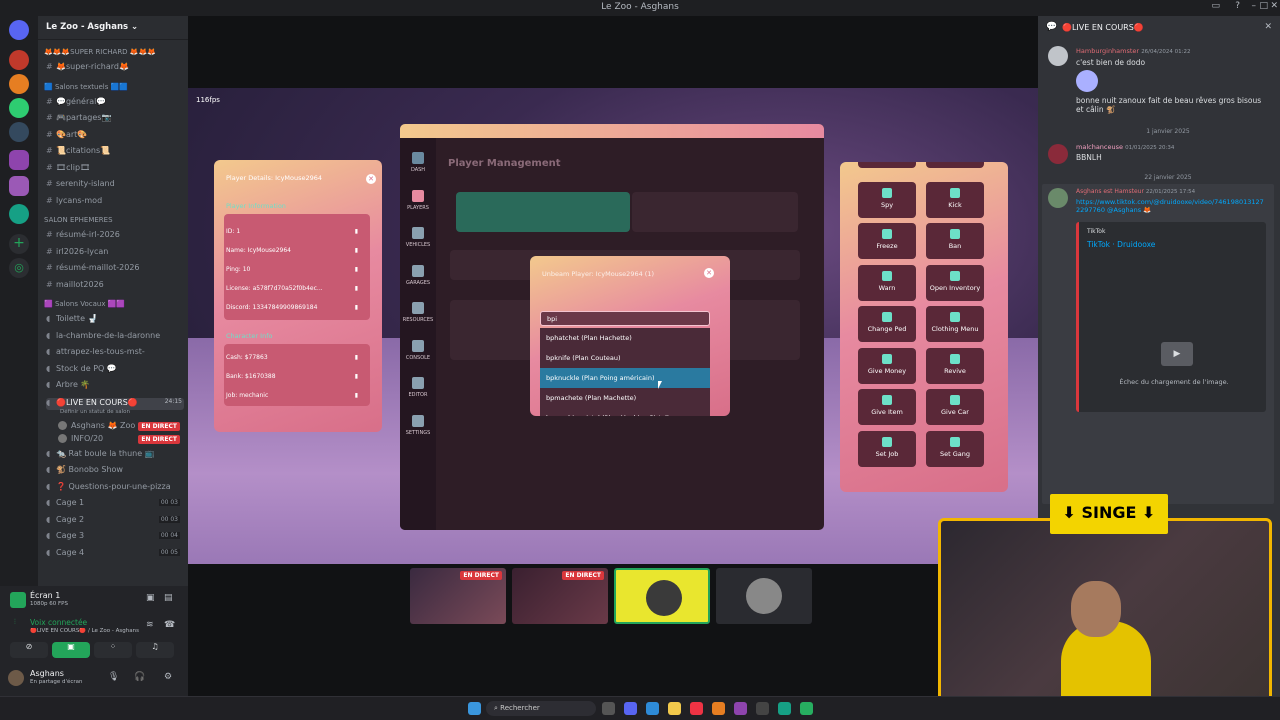  What do you see at coordinates (955, 365) in the screenshot?
I see `action-revive-button: Revive` at bounding box center [955, 365].